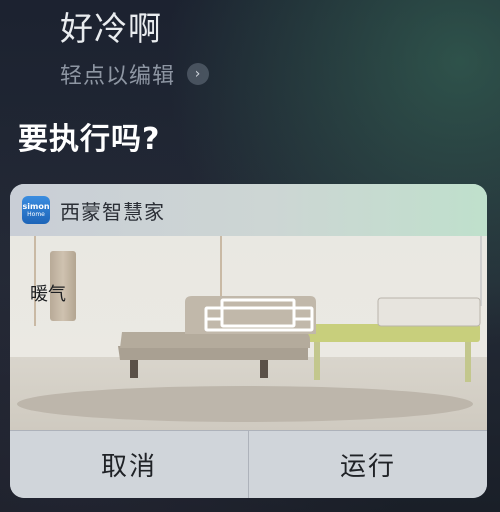  Describe the element at coordinates (215, 340) in the screenshot. I see `sofa` at that location.